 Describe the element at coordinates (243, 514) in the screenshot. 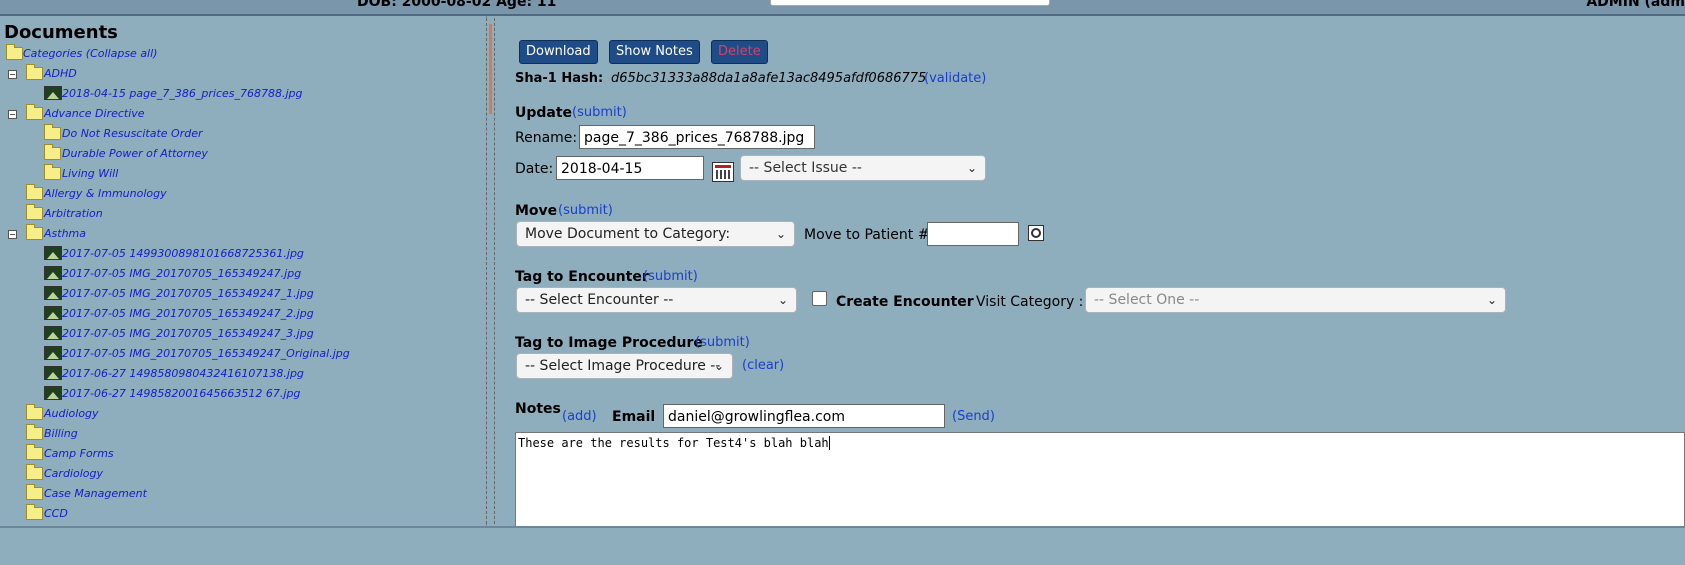

I see `tree-category-item: CCD` at that location.